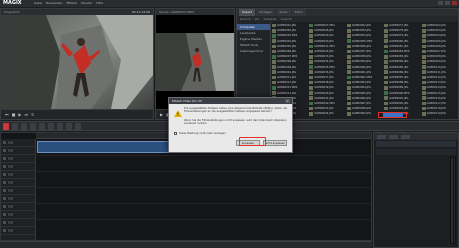 The height and width of the screenshot is (248, 459). What do you see at coordinates (60, 126) in the screenshot?
I see `marker-icon` at bounding box center [60, 126].